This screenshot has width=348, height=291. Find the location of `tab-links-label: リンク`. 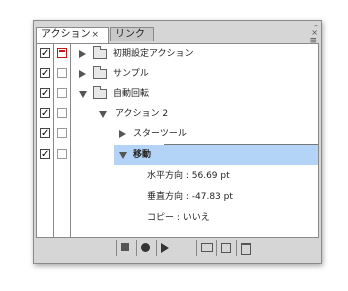

tab-links-label: リンク is located at coordinates (130, 34).